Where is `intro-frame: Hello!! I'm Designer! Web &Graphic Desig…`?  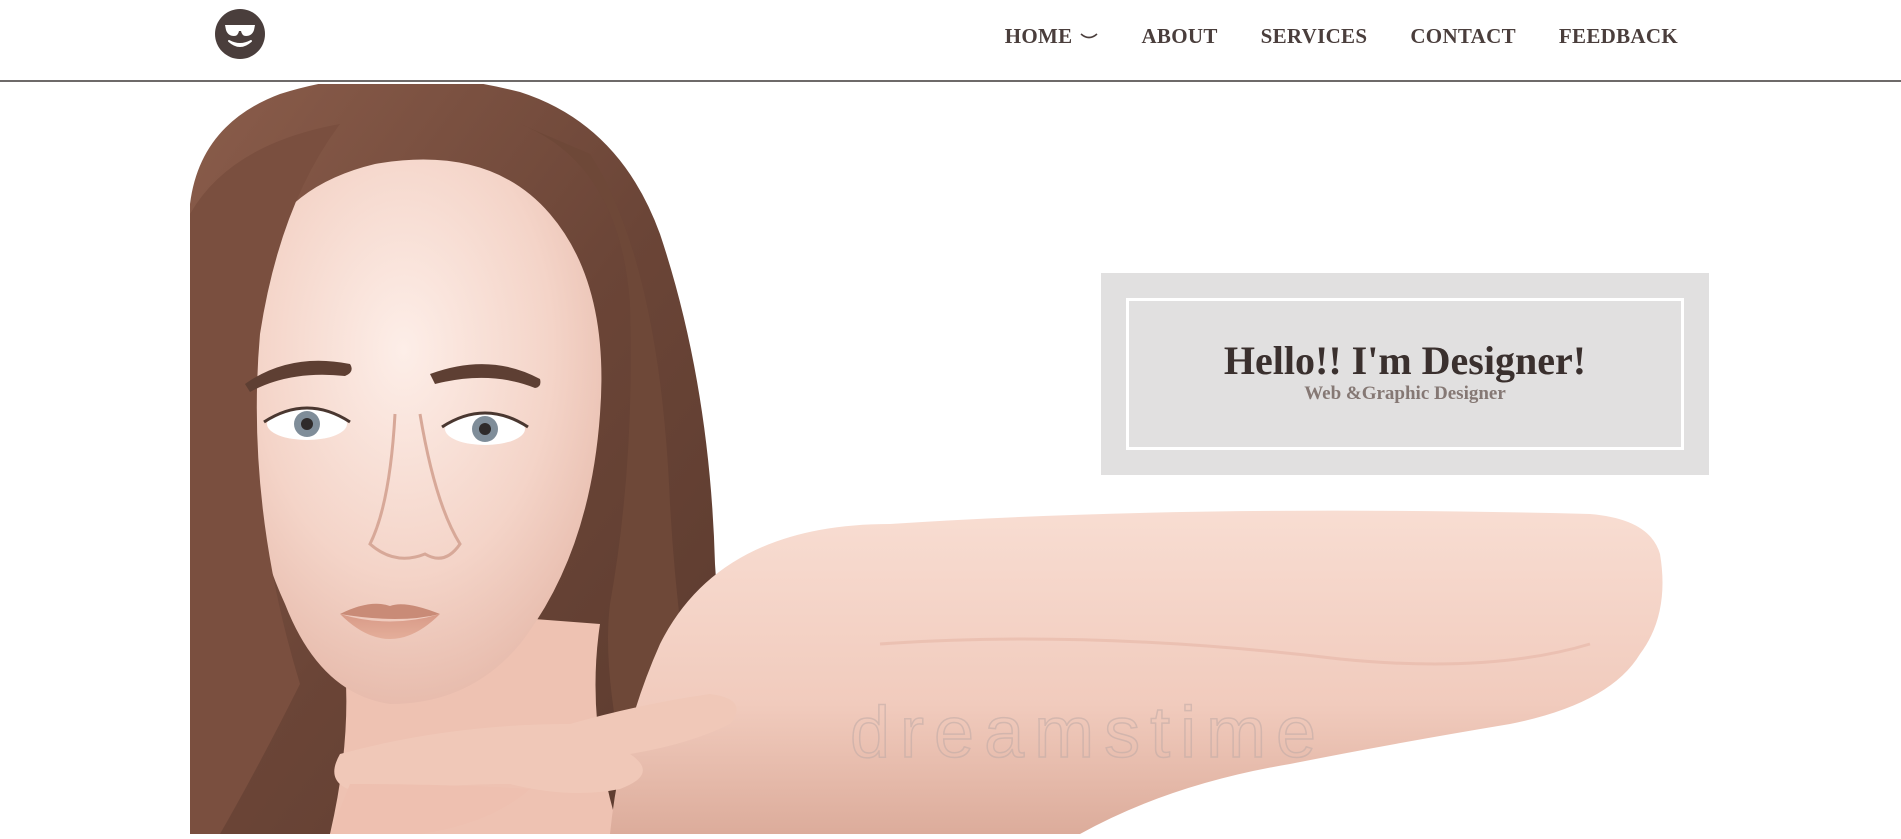
intro-frame: Hello!! I'm Designer! Web &Graphic Desig… is located at coordinates (1405, 374).